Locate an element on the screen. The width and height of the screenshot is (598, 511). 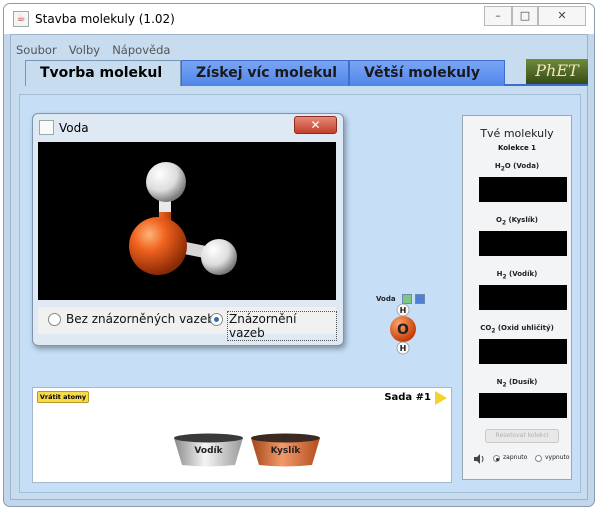
kit-set-label: Sada #1 is located at coordinates (407, 397).